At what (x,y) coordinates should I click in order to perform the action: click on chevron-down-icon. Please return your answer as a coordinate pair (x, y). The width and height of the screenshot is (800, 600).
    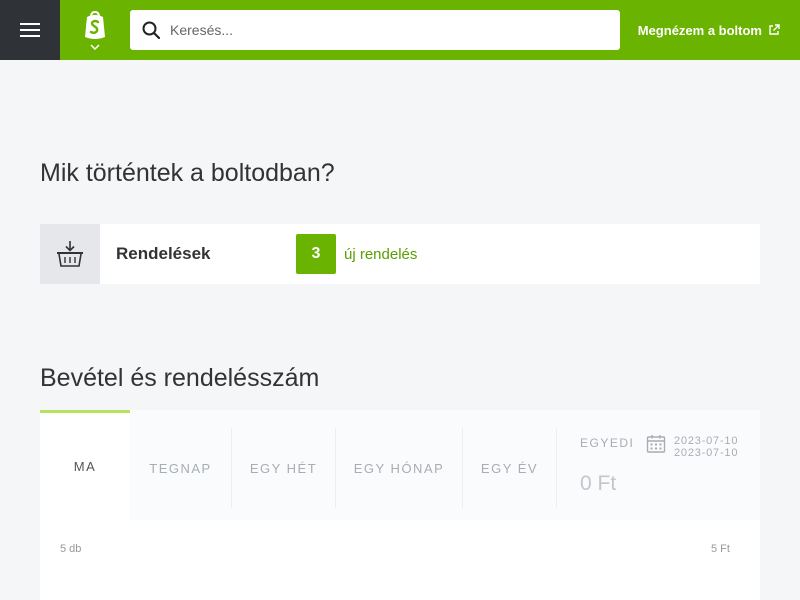
    Looking at the image, I should click on (95, 46).